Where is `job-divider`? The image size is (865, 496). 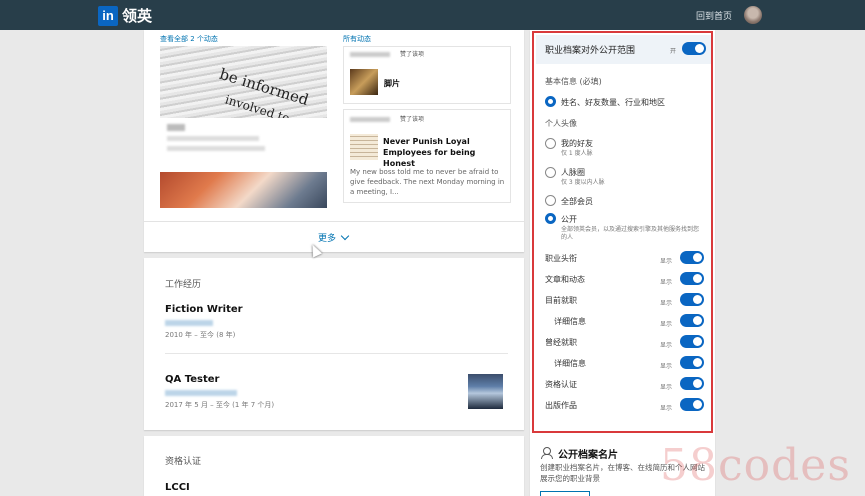
job-divider is located at coordinates (336, 353).